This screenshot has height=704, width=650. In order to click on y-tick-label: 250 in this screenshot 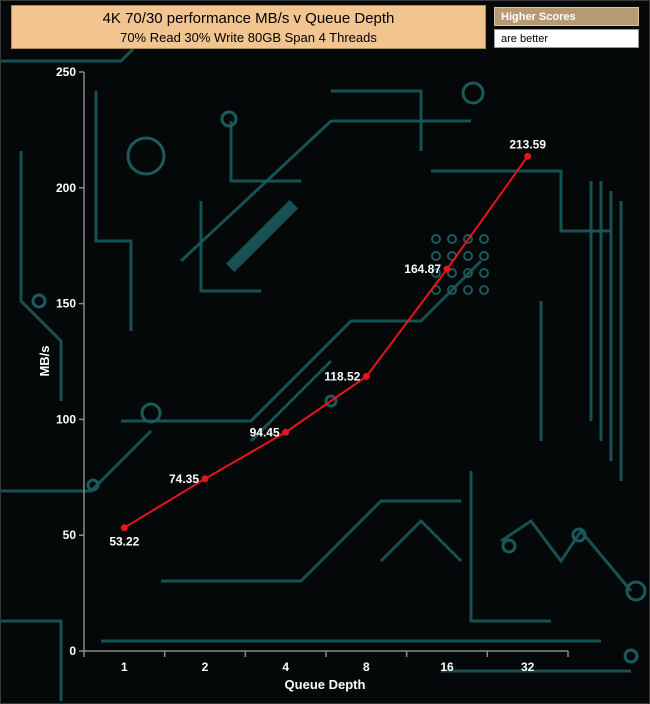, I will do `click(66, 72)`.